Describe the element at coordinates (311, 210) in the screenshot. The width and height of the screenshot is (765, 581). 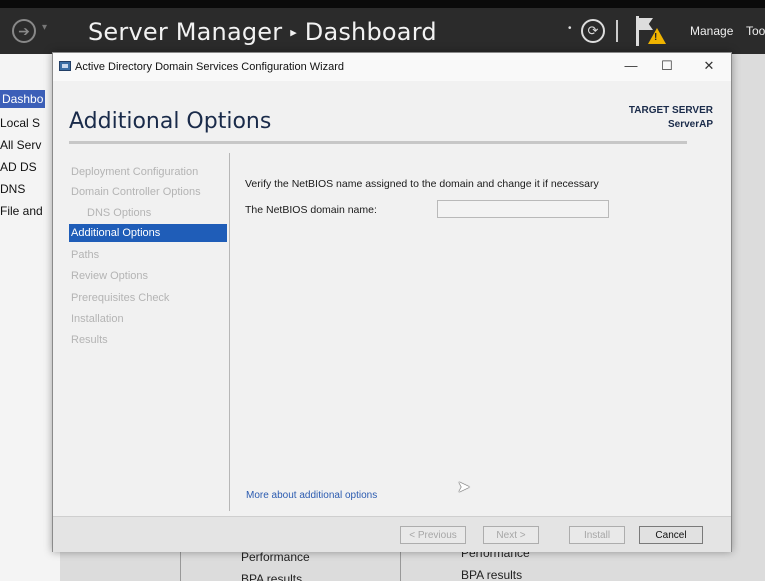
I see `netbios-name-label: The NetBIOS domain name:` at that location.